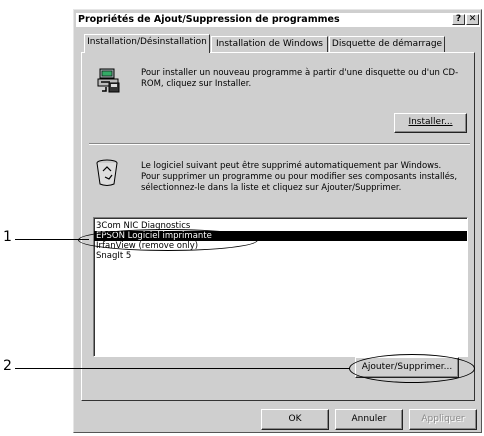 The image size is (484, 436). What do you see at coordinates (472, 19) in the screenshot?
I see `close-button: ✕` at bounding box center [472, 19].